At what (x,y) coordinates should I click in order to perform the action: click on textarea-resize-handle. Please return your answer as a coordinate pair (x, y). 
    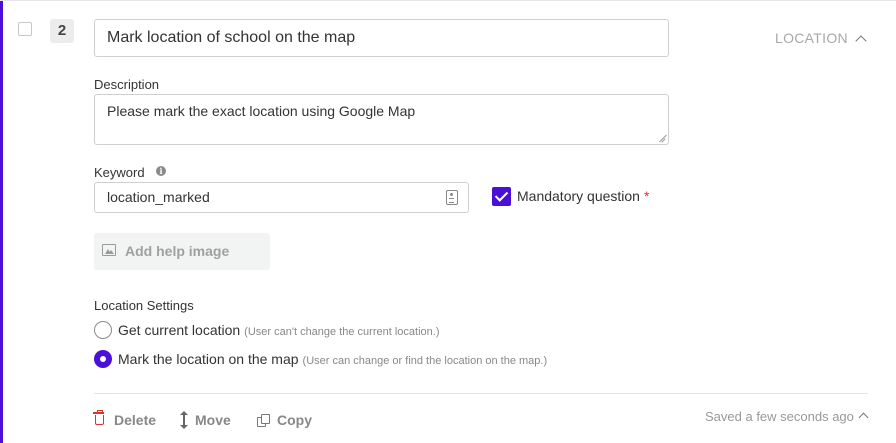
    Looking at the image, I should click on (662, 138).